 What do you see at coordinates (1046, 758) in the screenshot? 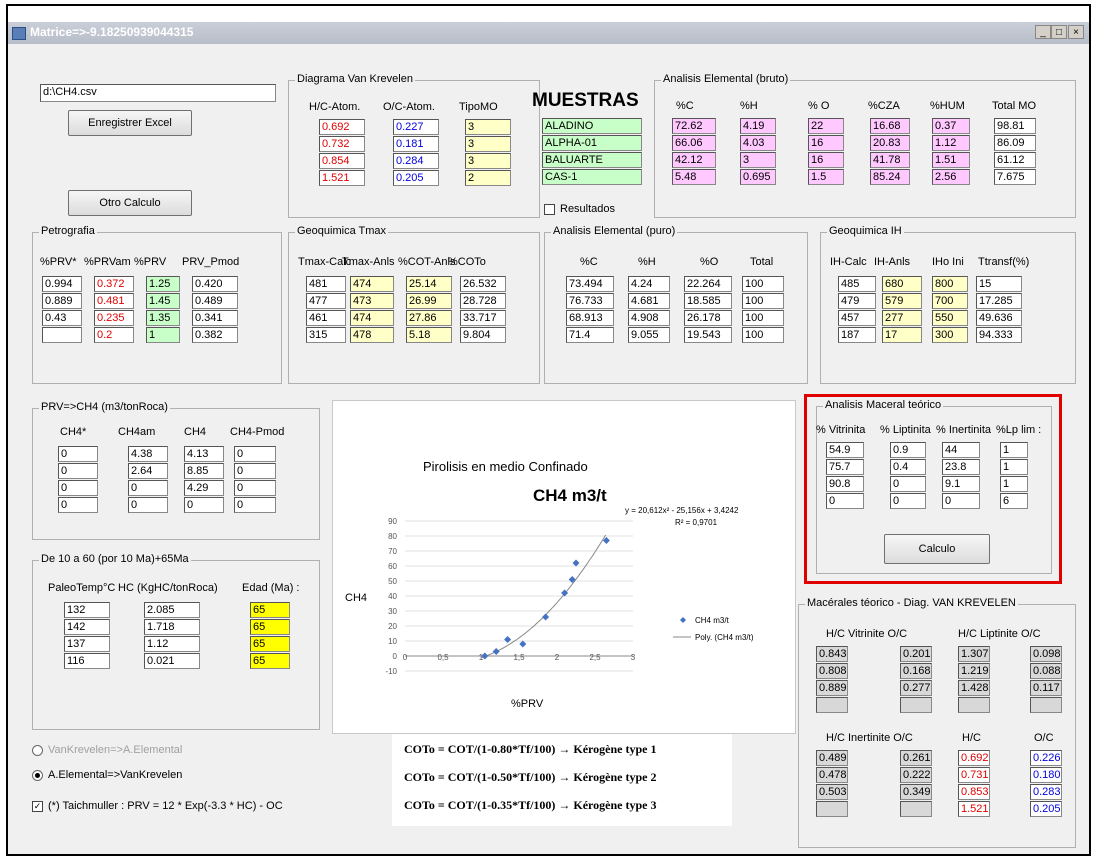
I see `vkteo-tot_oc: 0.226` at bounding box center [1046, 758].